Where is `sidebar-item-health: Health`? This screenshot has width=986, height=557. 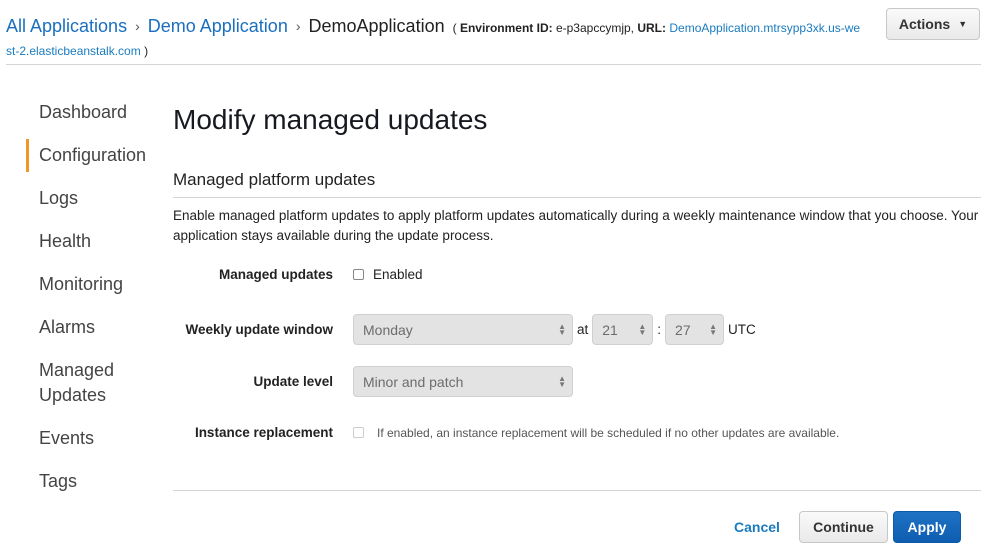 sidebar-item-health: Health is located at coordinates (96, 241).